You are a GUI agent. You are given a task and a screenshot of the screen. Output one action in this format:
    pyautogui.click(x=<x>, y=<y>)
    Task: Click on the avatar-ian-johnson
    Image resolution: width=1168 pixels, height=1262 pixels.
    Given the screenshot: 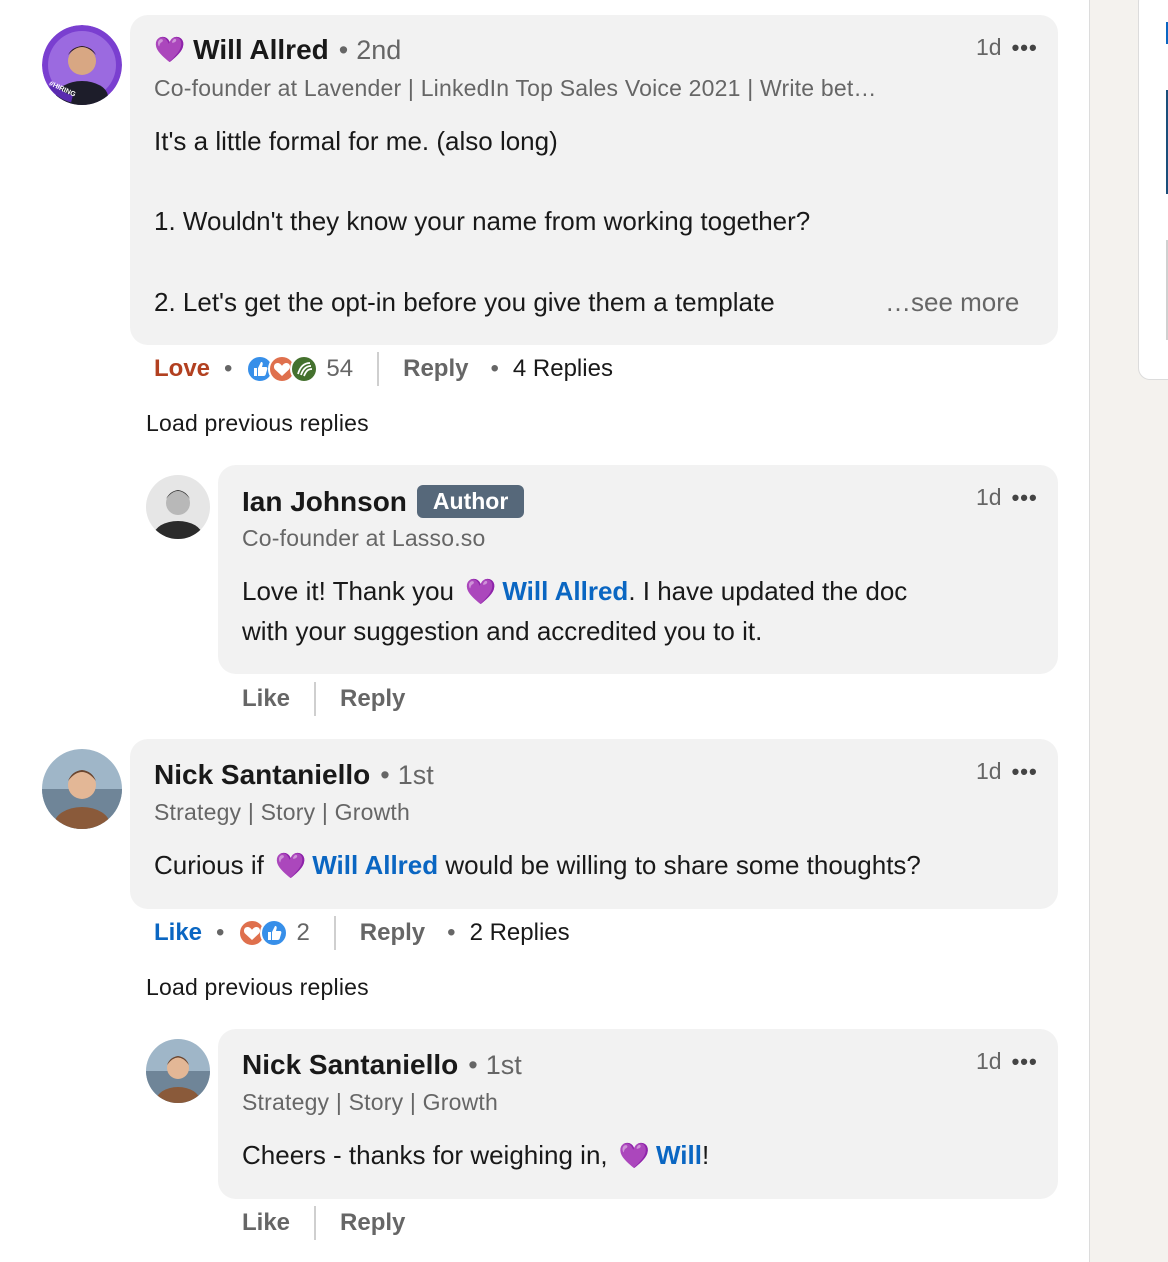 What is the action you would take?
    pyautogui.click(x=178, y=507)
    